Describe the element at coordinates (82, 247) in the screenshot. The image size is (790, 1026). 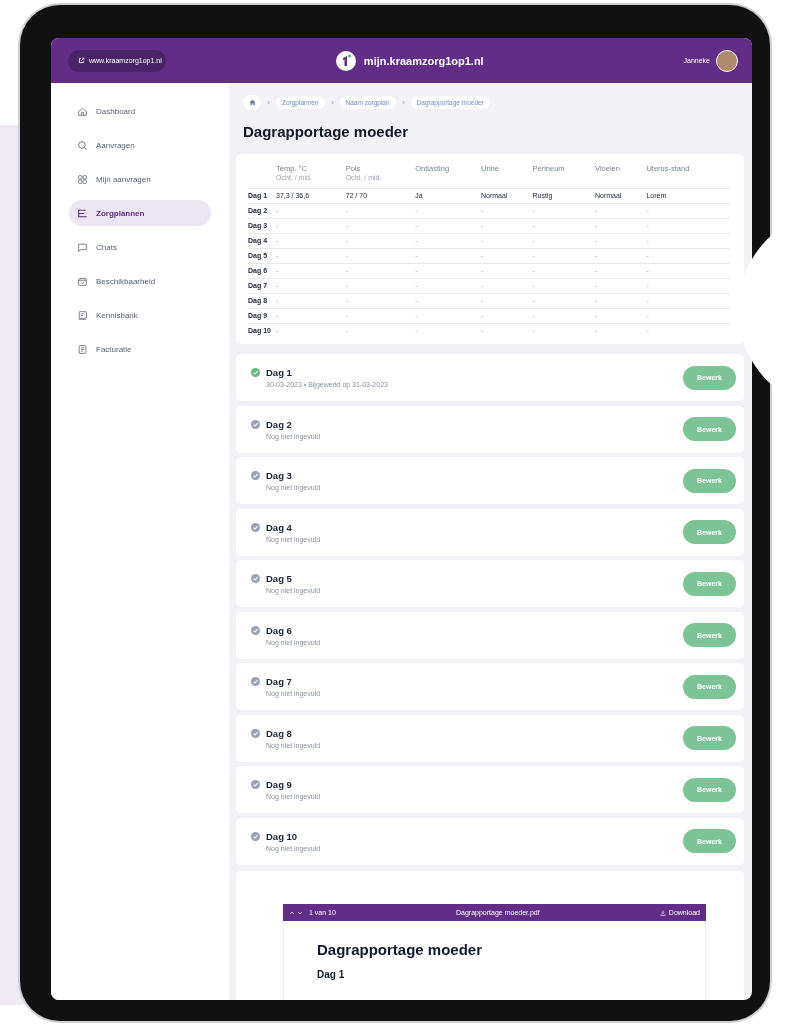
I see `chat-icon` at that location.